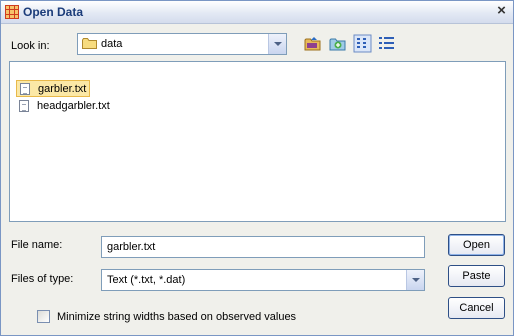 The image size is (514, 336). What do you see at coordinates (42, 279) in the screenshot?
I see `files-of-type-label: Files of type:` at bounding box center [42, 279].